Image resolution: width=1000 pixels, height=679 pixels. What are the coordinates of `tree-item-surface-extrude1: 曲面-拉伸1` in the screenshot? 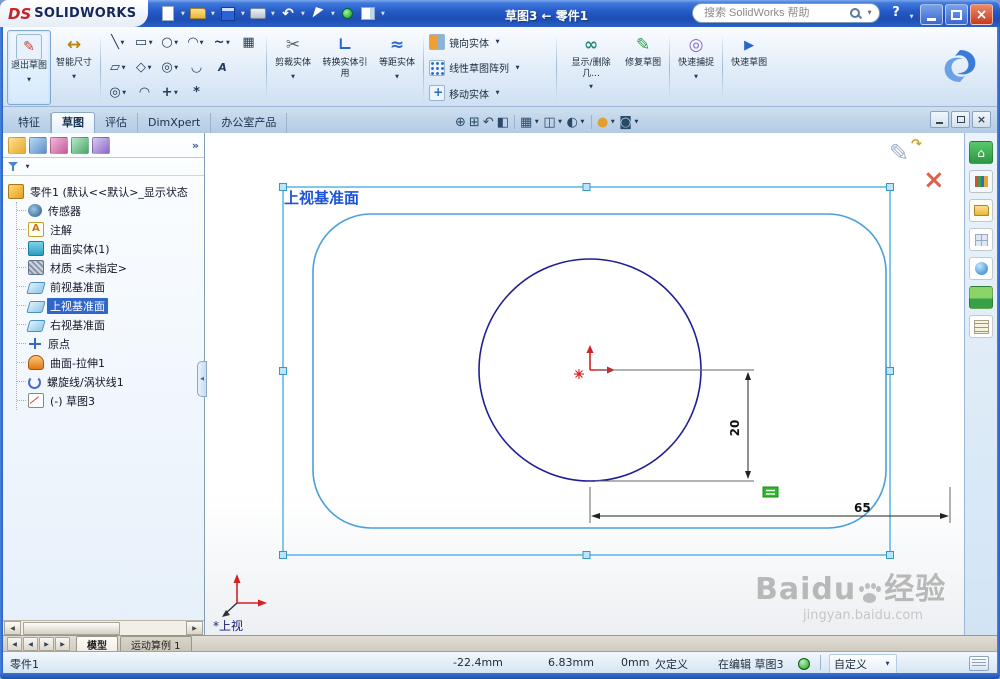 It's located at (105, 362).